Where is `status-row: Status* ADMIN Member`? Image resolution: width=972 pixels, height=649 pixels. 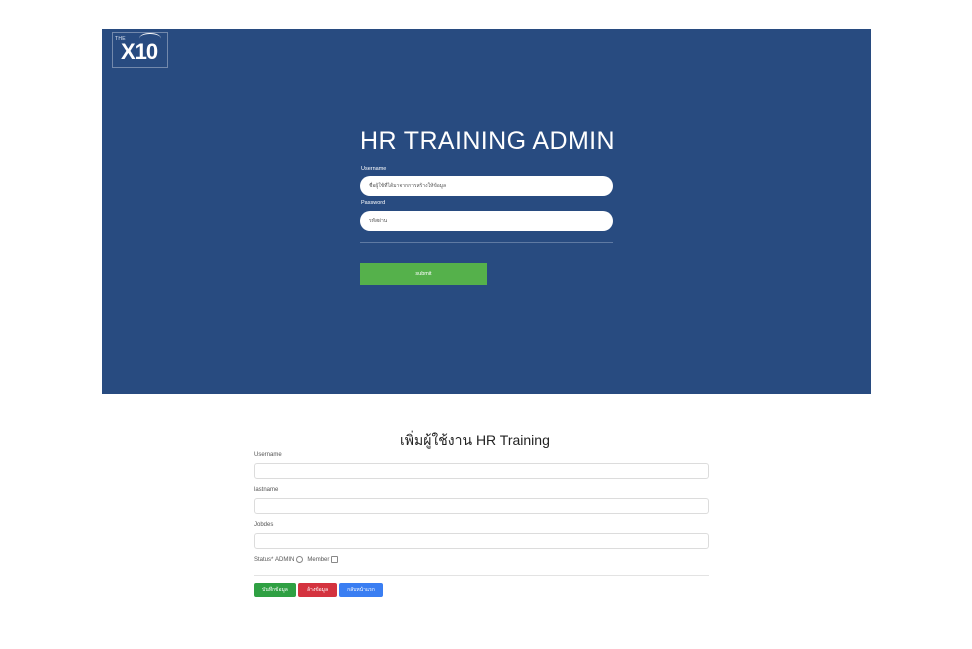
status-row: Status* ADMIN Member is located at coordinates (296, 559).